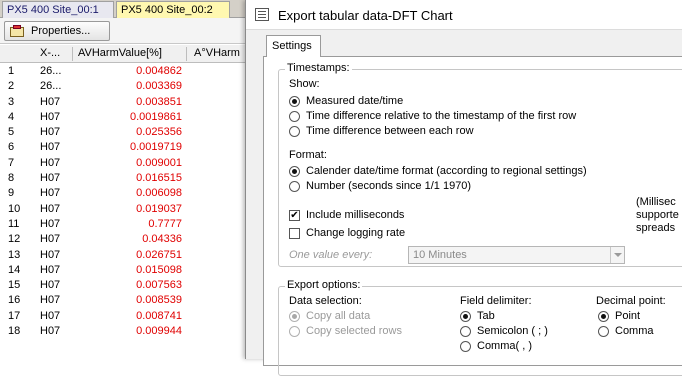  Describe the element at coordinates (125, 331) in the screenshot. I see `table-row: 18 H07 0.009944` at that location.